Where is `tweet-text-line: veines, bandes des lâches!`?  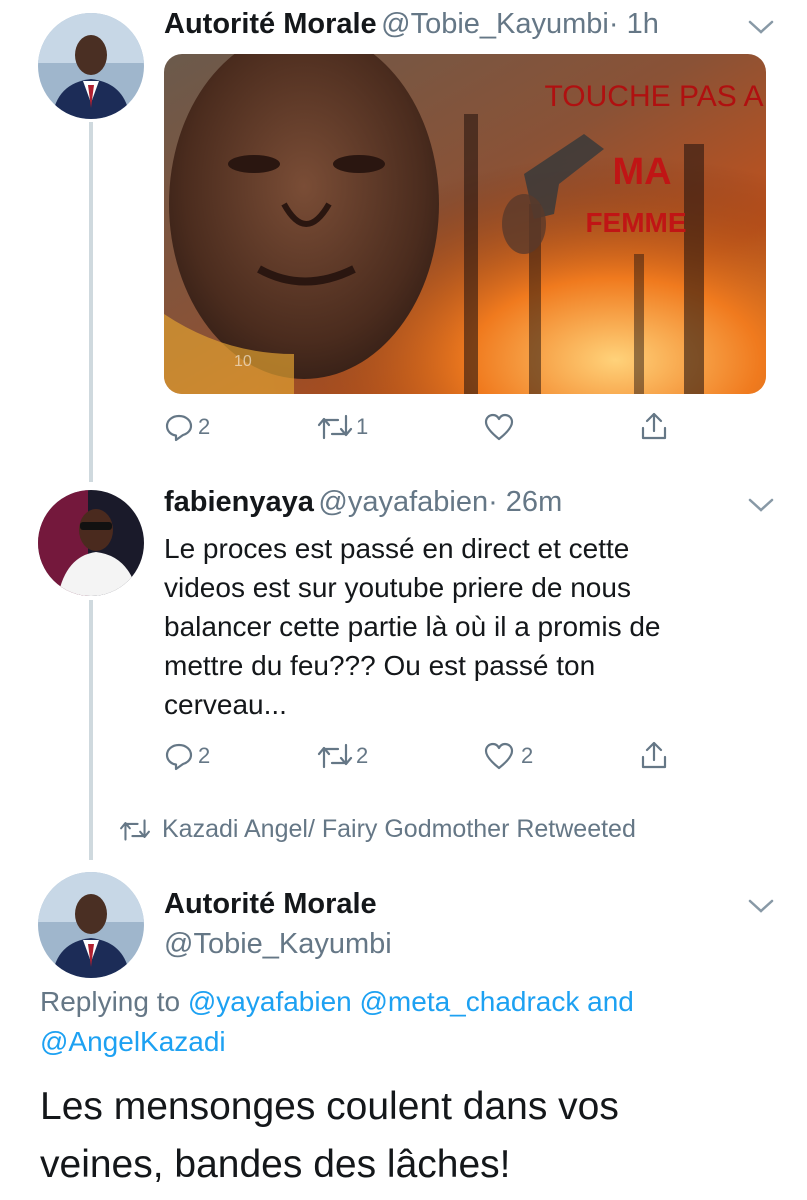 tweet-text-line: veines, bandes des lâches! is located at coordinates (275, 1164).